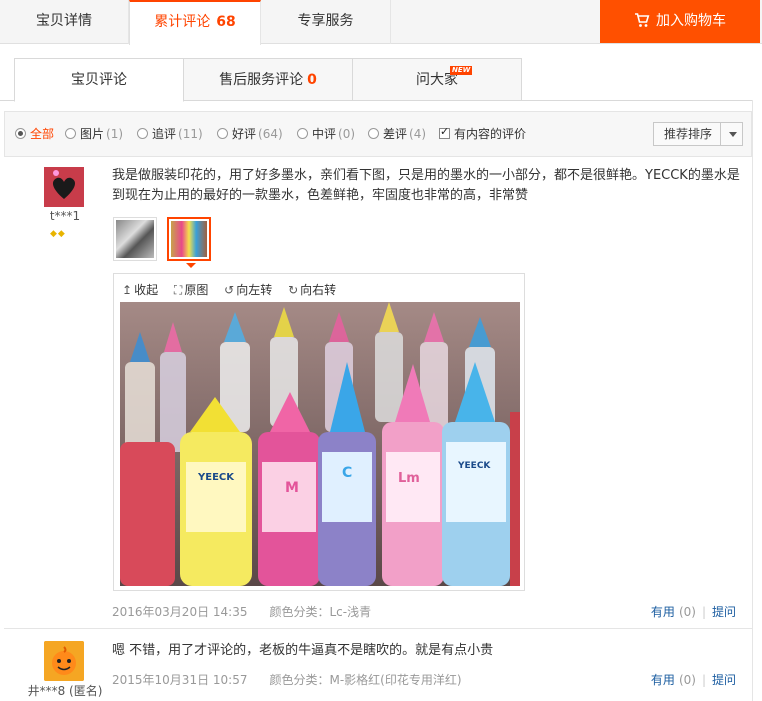 This screenshot has height=701, width=762. I want to click on sort-dropdown: 推荐排序, so click(698, 134).